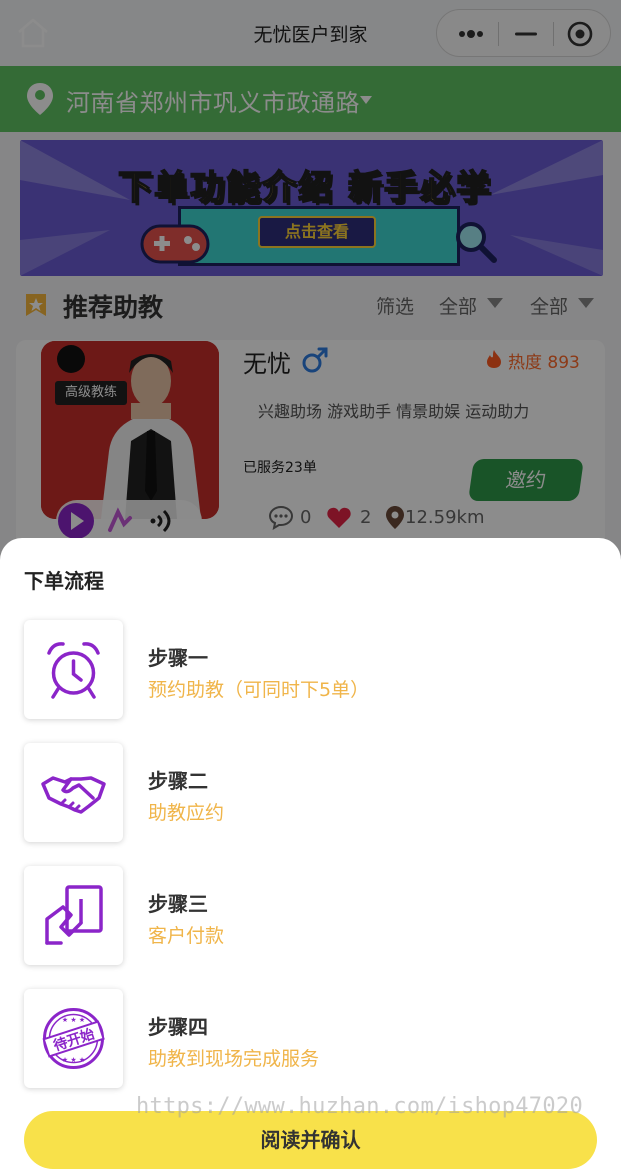 The height and width of the screenshot is (1170, 621). I want to click on payment-icon, so click(74, 915).